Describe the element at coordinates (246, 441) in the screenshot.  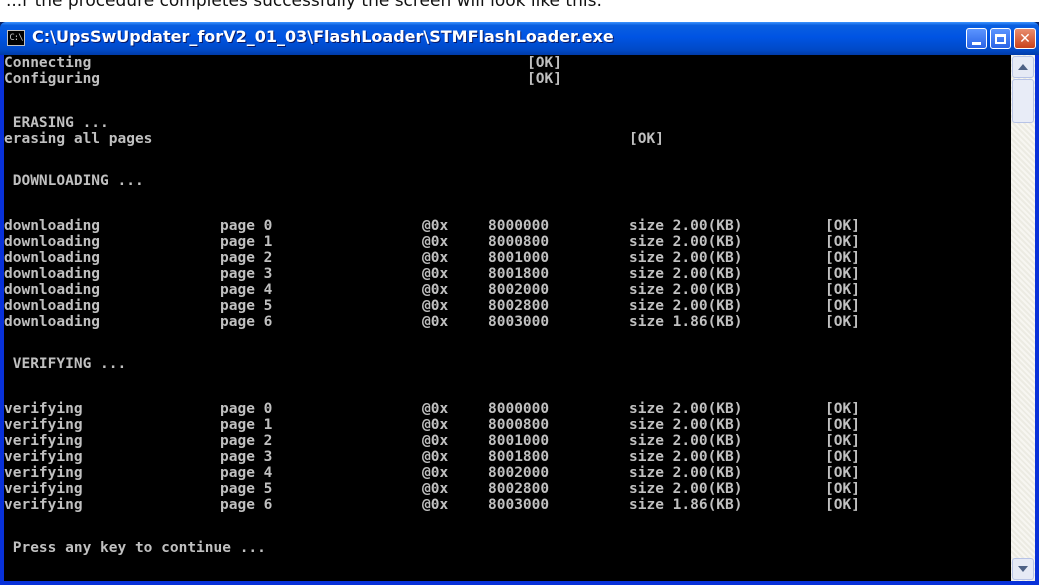
I see `verify-row-page: page 2` at that location.